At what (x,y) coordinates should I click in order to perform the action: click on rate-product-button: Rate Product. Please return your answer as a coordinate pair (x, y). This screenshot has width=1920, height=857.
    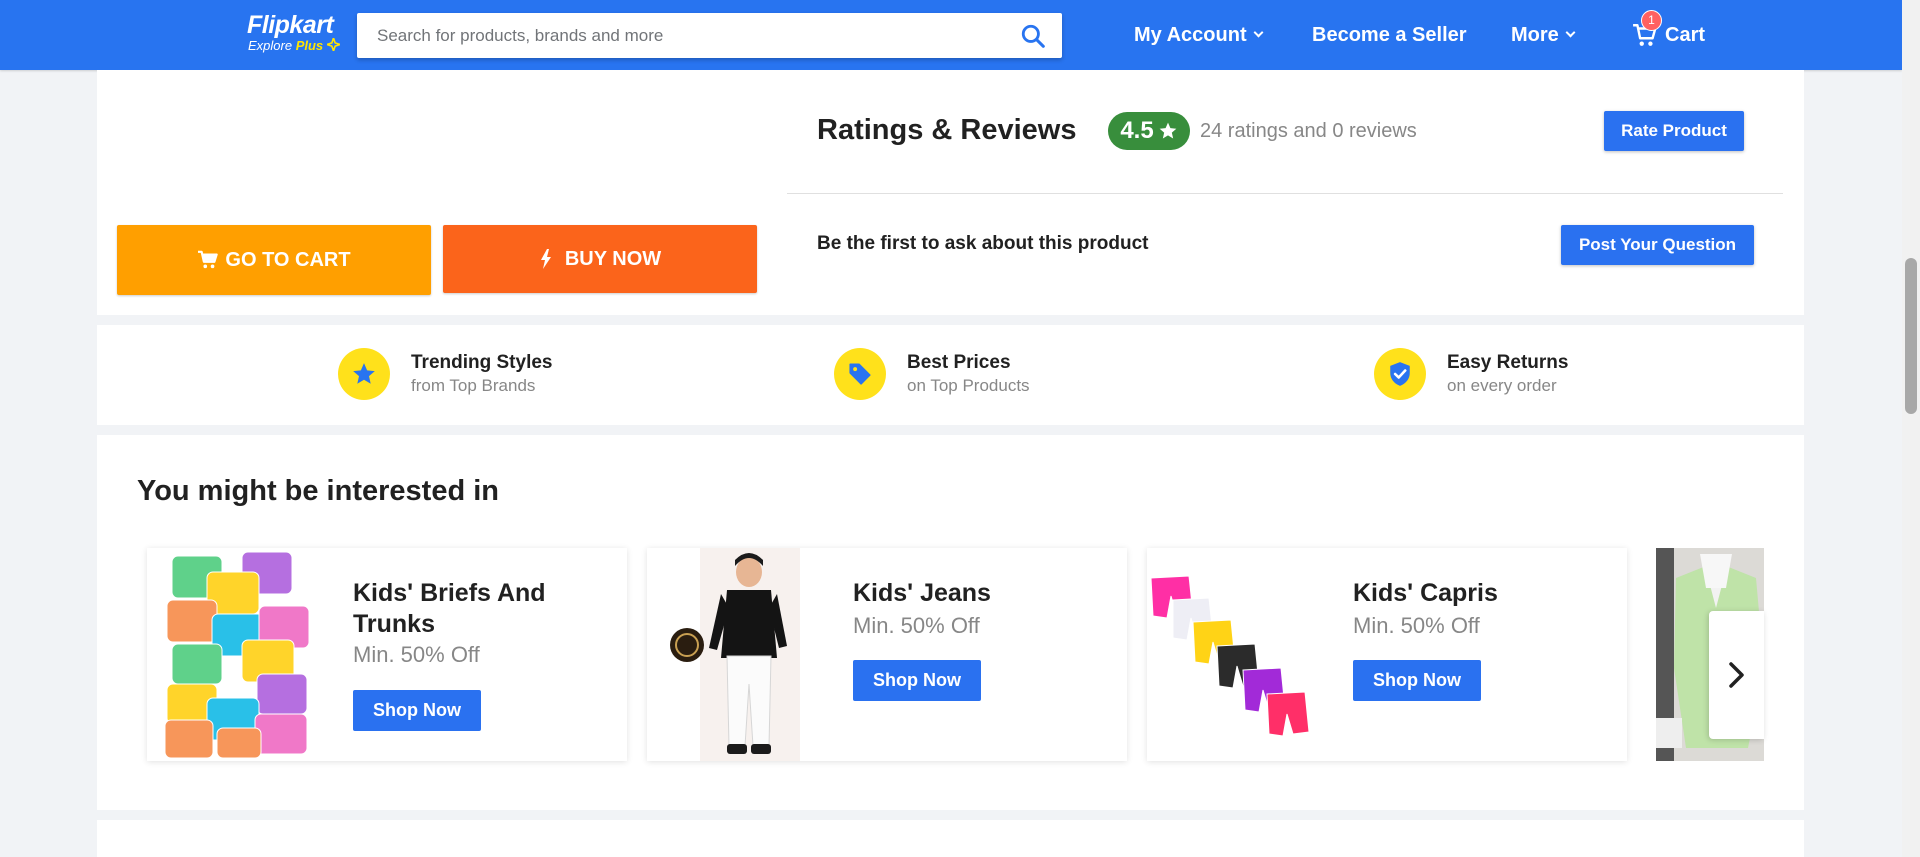
    Looking at the image, I should click on (1674, 131).